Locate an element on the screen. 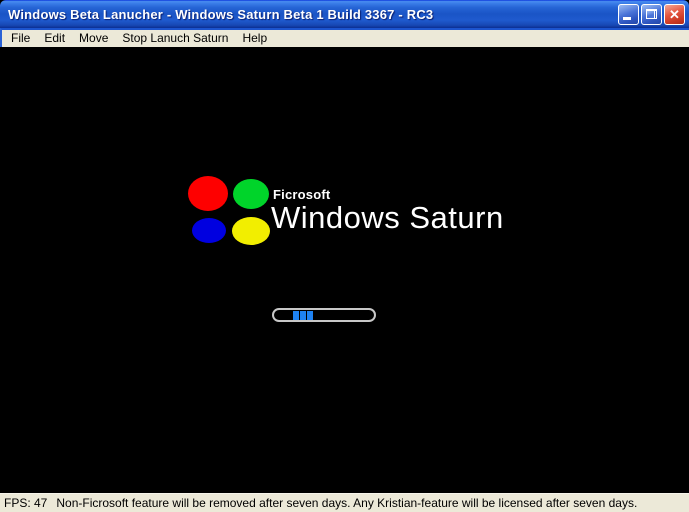 This screenshot has width=689, height=512. close-button: ✕ is located at coordinates (674, 14).